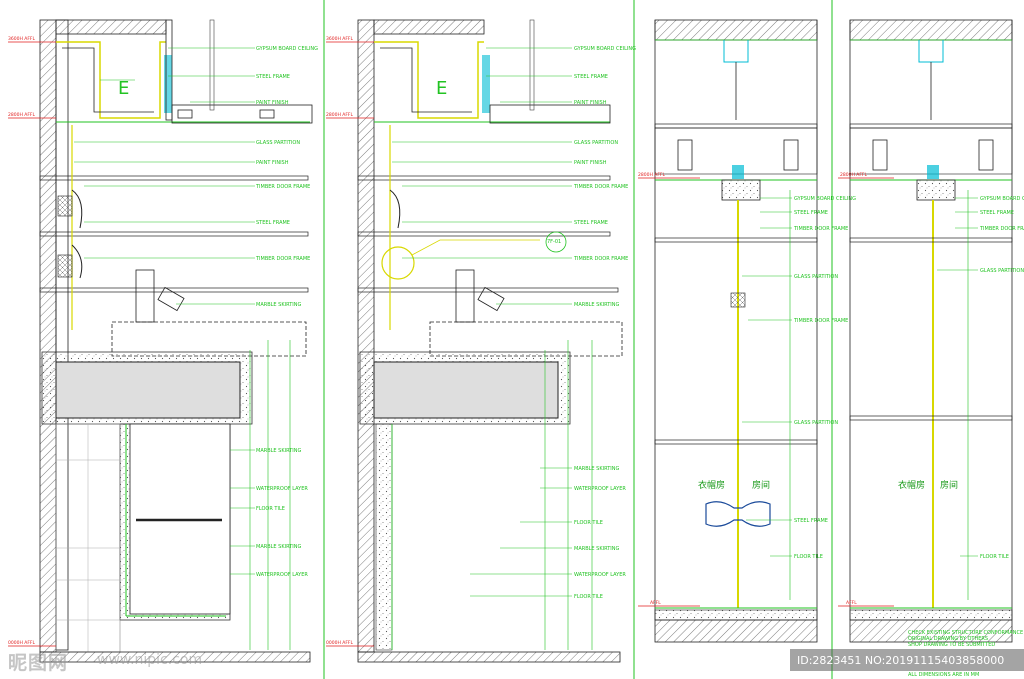 This screenshot has height=679, width=1024. What do you see at coordinates (554, 242) in the screenshot?
I see `detail-callout: 7F-01` at bounding box center [554, 242].